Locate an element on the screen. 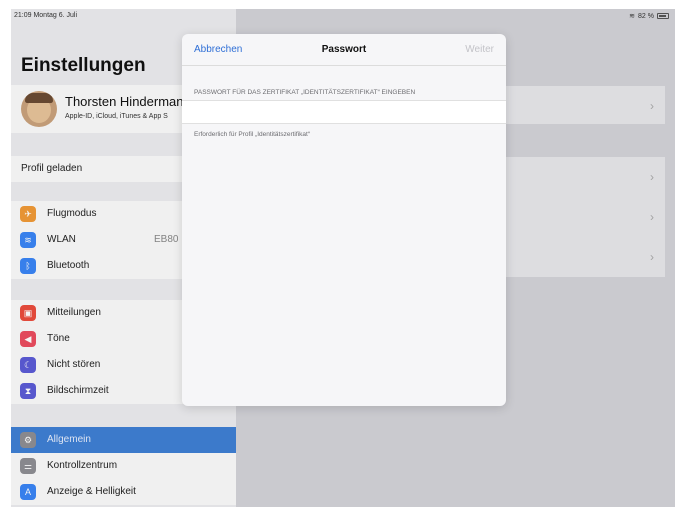 The image size is (685, 507). modal-title: Passwort is located at coordinates (344, 49).